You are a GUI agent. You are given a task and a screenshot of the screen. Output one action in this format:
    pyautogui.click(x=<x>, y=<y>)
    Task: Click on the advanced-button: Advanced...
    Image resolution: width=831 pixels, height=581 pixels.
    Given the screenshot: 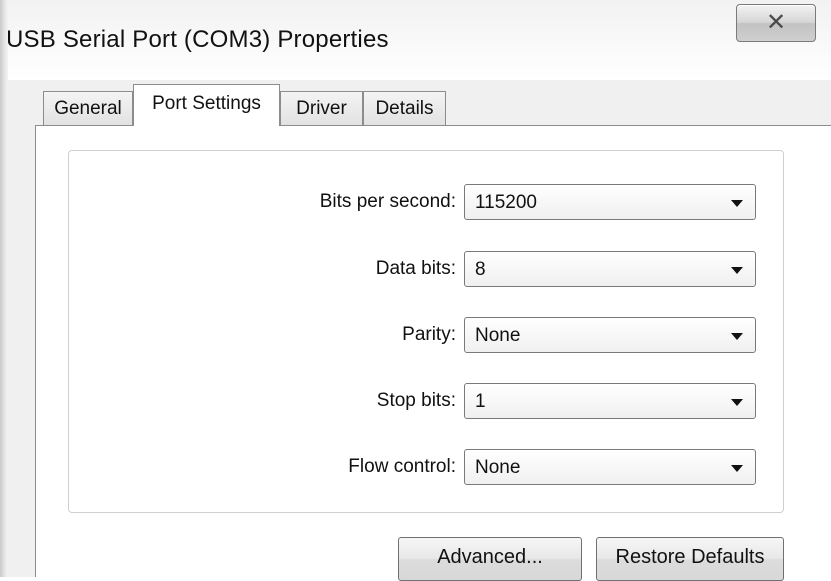 What is the action you would take?
    pyautogui.click(x=490, y=559)
    